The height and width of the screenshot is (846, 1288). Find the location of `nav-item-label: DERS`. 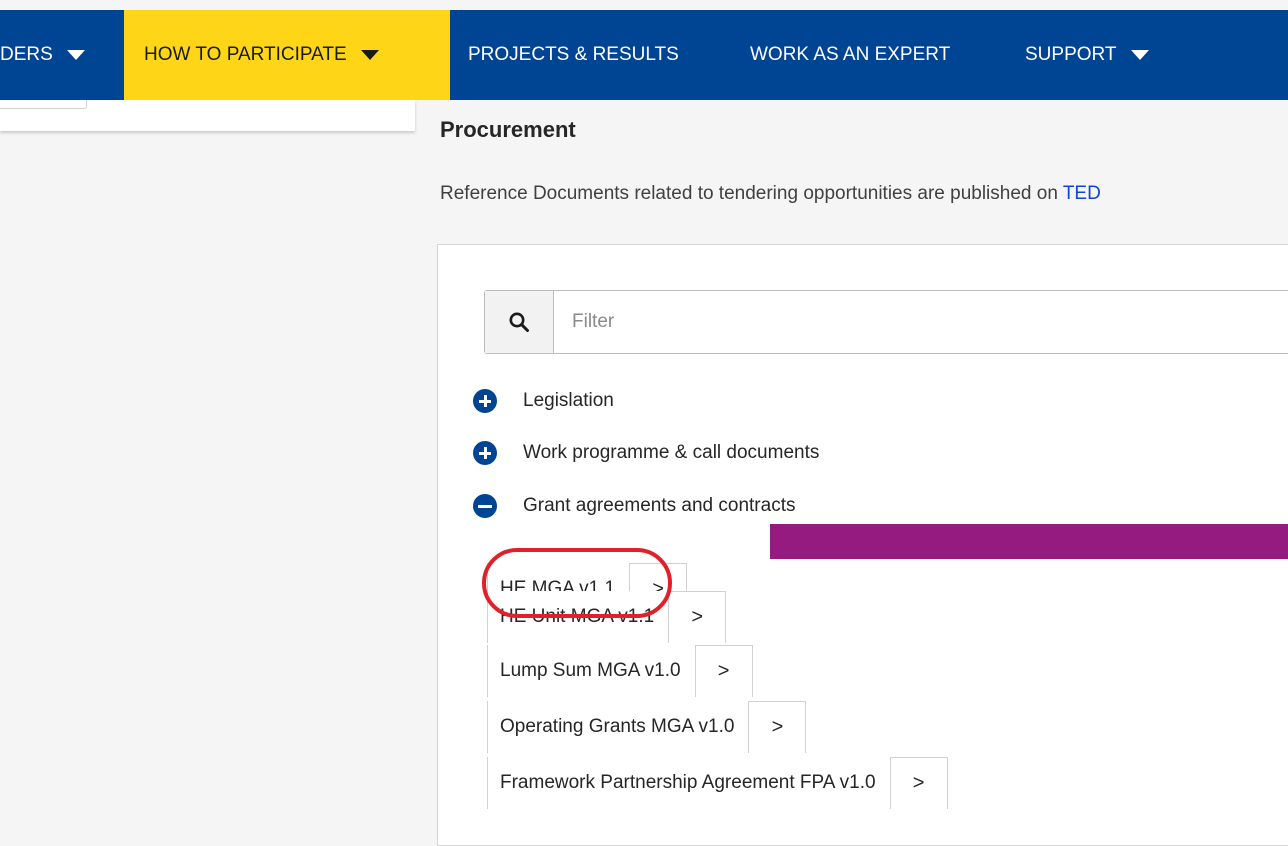

nav-item-label: DERS is located at coordinates (26, 54).